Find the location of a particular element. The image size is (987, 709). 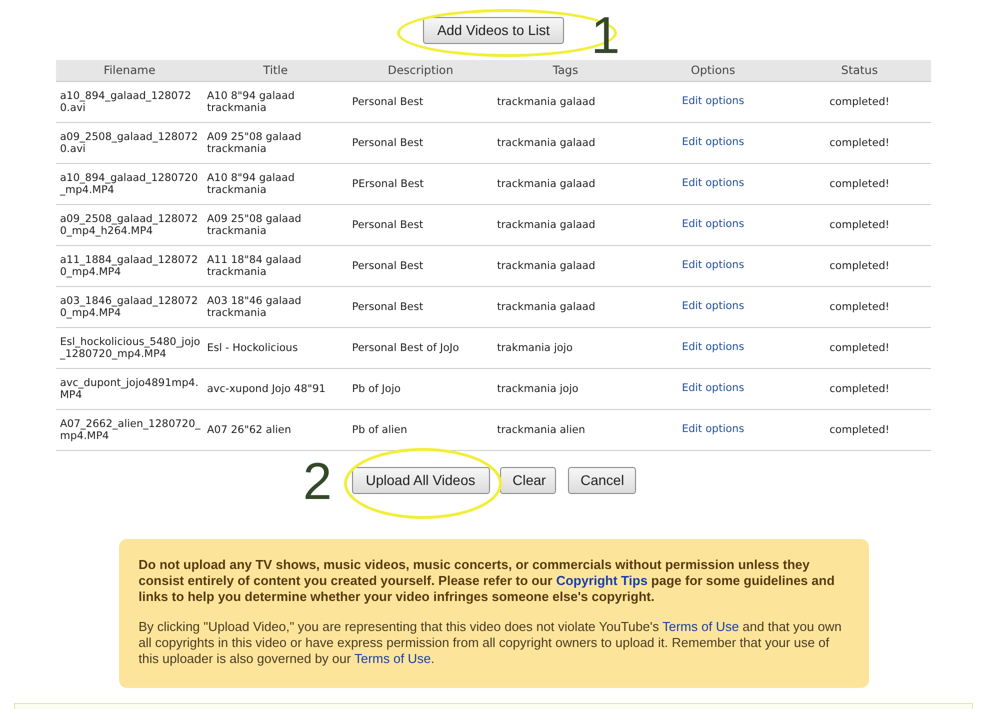

table-cell: a03_1846_galaad_1280720_mp4.MP4 is located at coordinates (129, 306).